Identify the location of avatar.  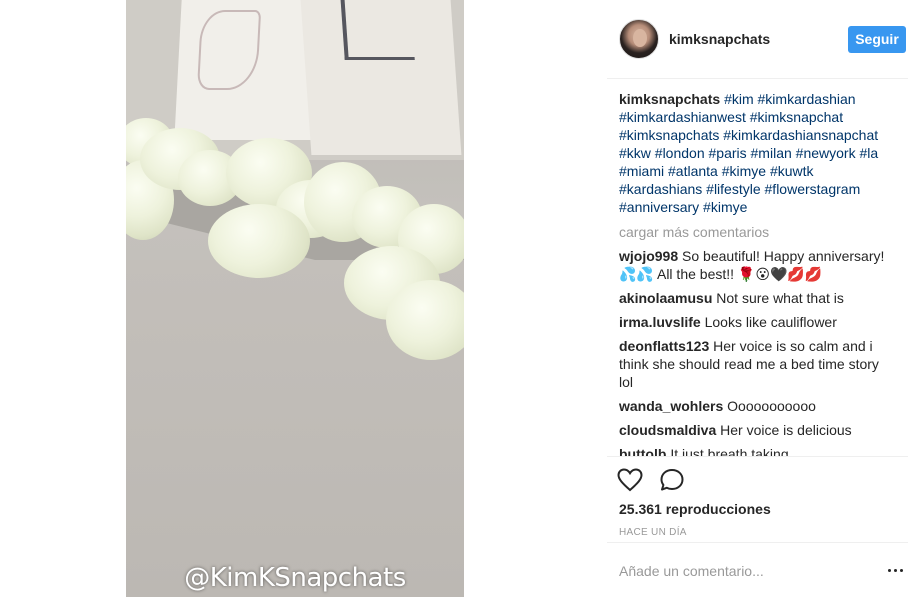
(639, 39).